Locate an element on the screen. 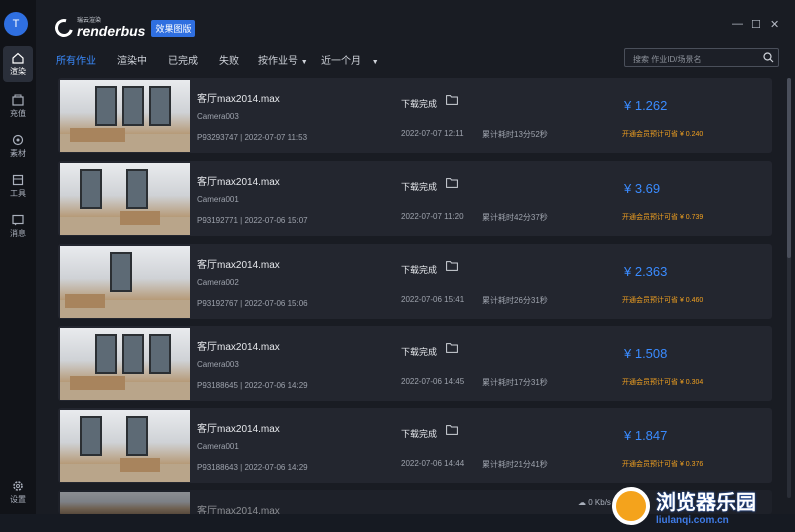 This screenshot has height=532, width=795. watermark-logo-icon is located at coordinates (631, 506).